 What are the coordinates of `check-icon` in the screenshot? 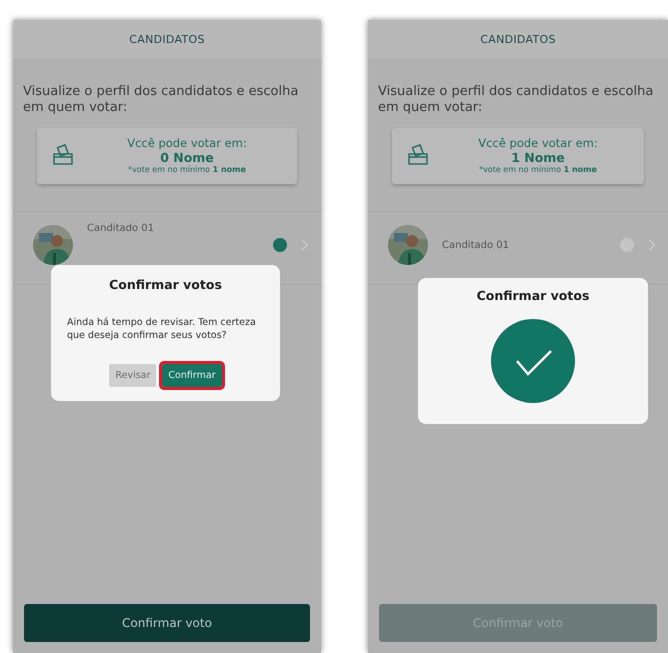 It's located at (533, 361).